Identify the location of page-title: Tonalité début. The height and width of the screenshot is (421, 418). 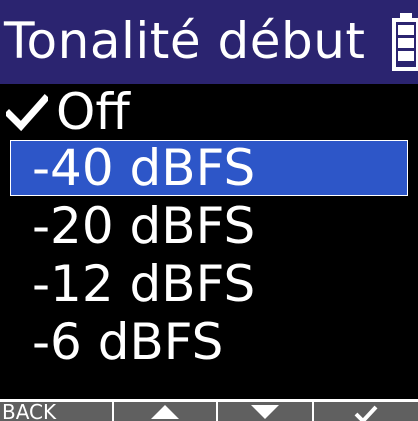
(185, 41).